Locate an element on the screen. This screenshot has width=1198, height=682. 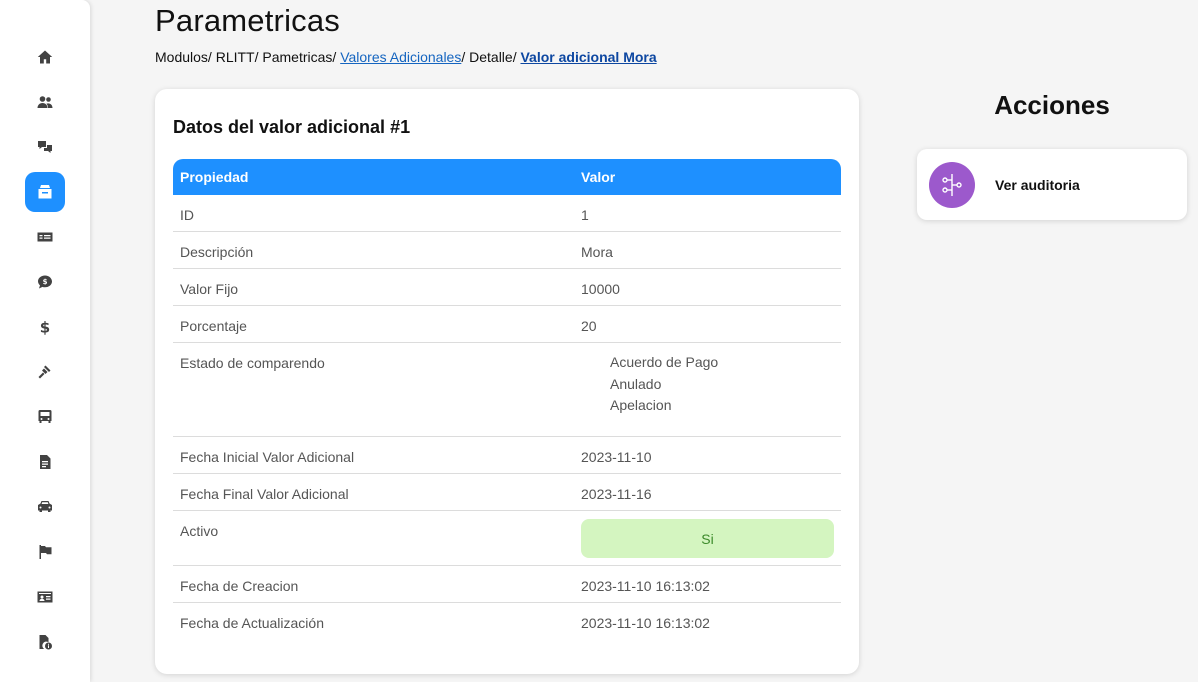
sidebar-item-documents is located at coordinates (45, 462).